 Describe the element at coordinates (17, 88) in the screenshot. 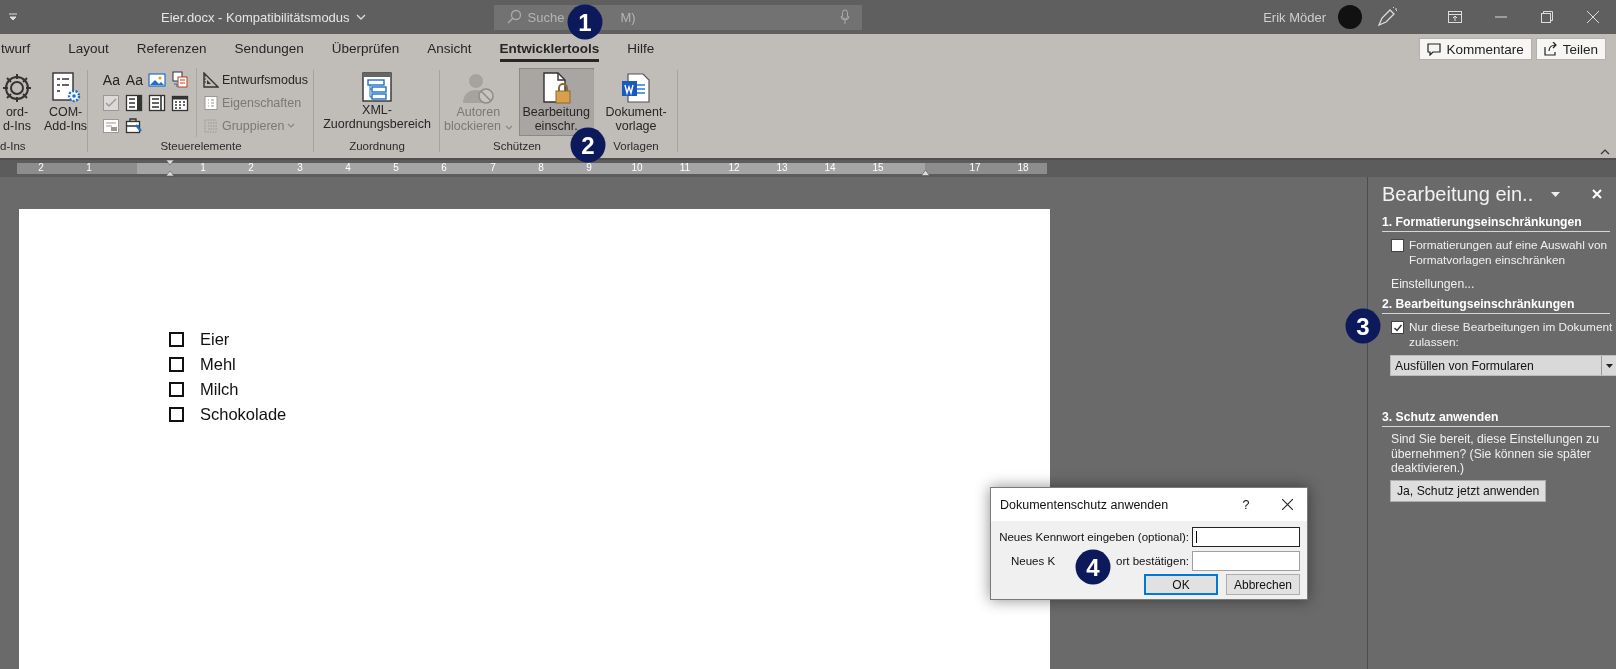

I see `gear-icon` at that location.